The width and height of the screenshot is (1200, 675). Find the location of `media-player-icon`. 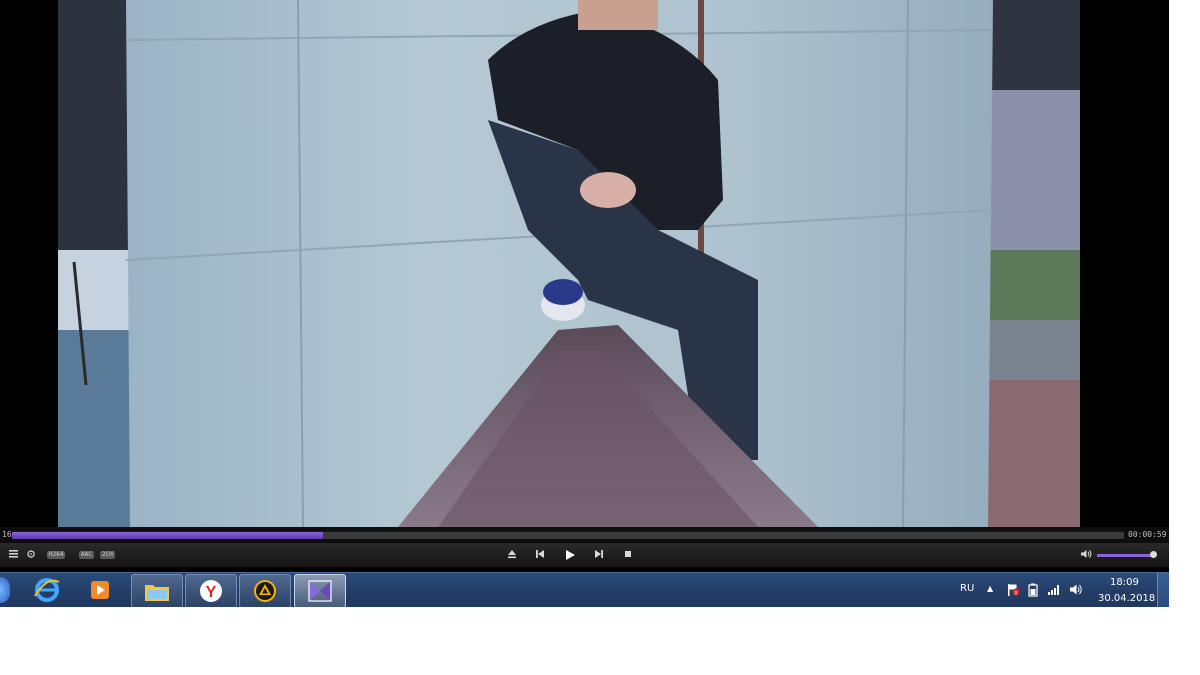

media-player-icon is located at coordinates (100, 590).